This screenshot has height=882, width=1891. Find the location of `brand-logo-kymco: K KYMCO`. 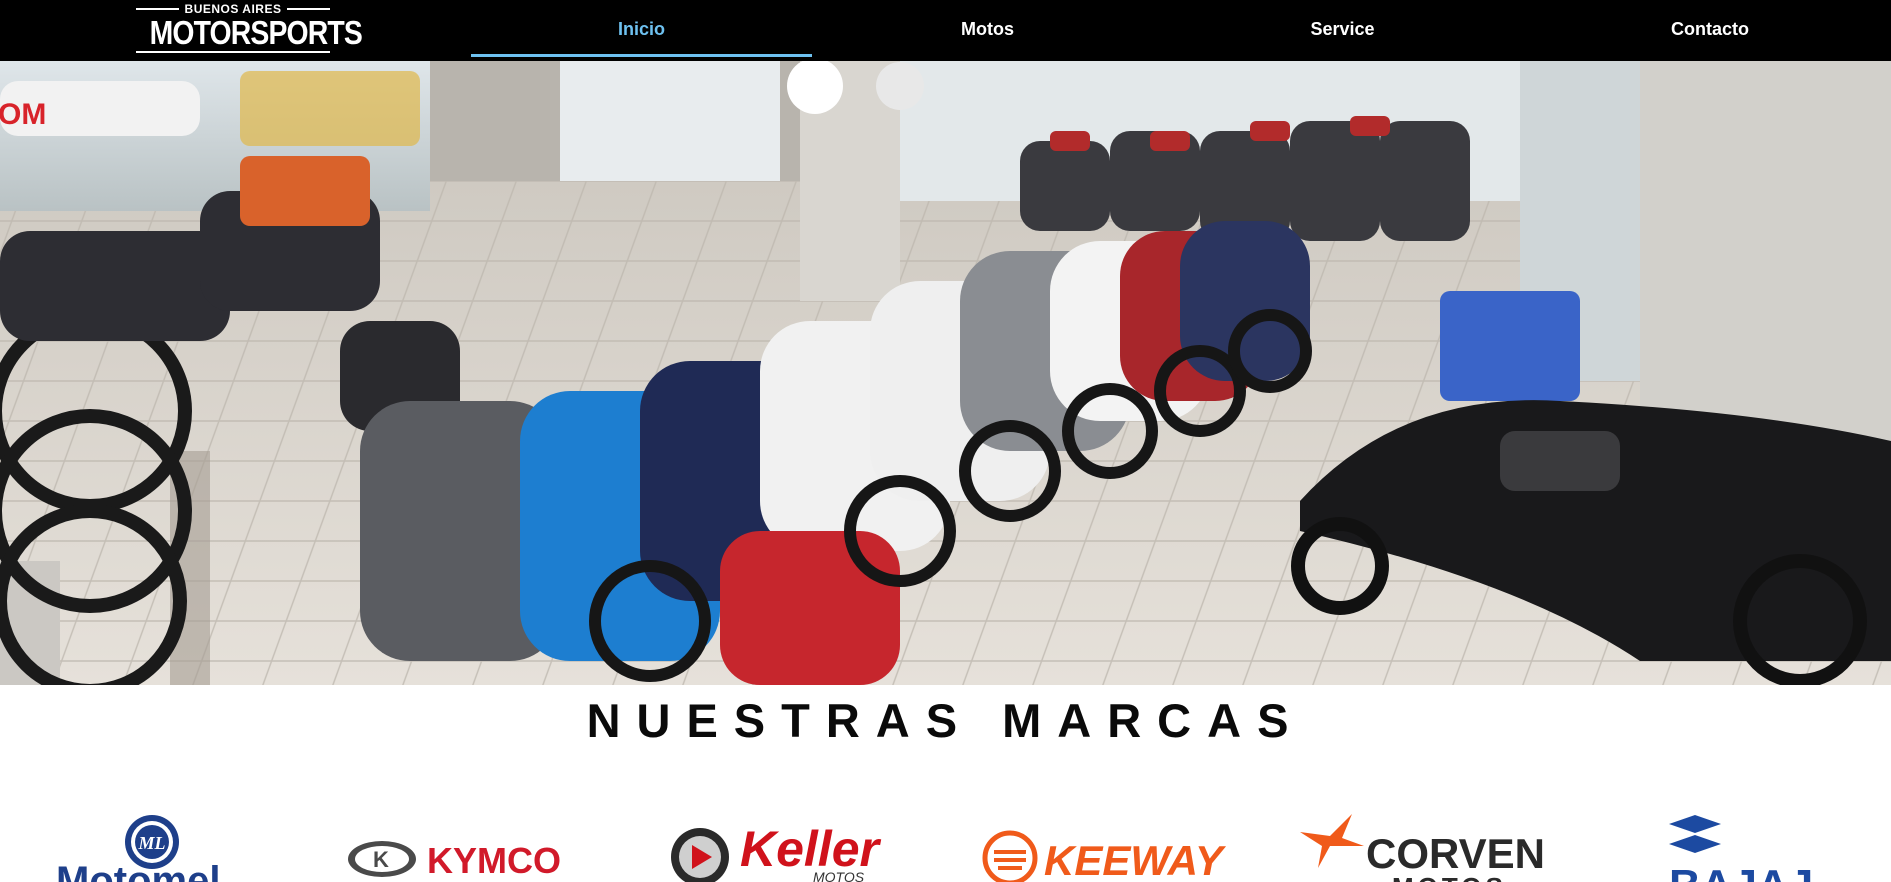

brand-logo-kymco: K KYMCO is located at coordinates (469, 846).